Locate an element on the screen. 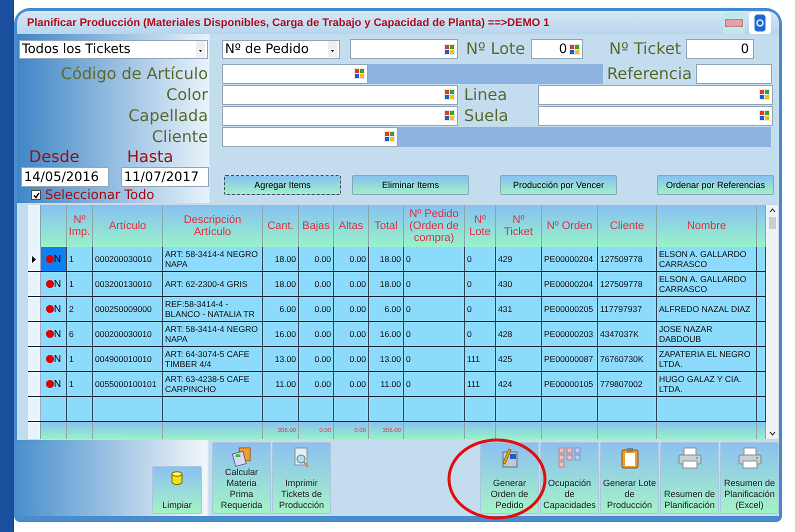 This screenshot has width=795, height=532. table-cell: 779807002 is located at coordinates (627, 384).